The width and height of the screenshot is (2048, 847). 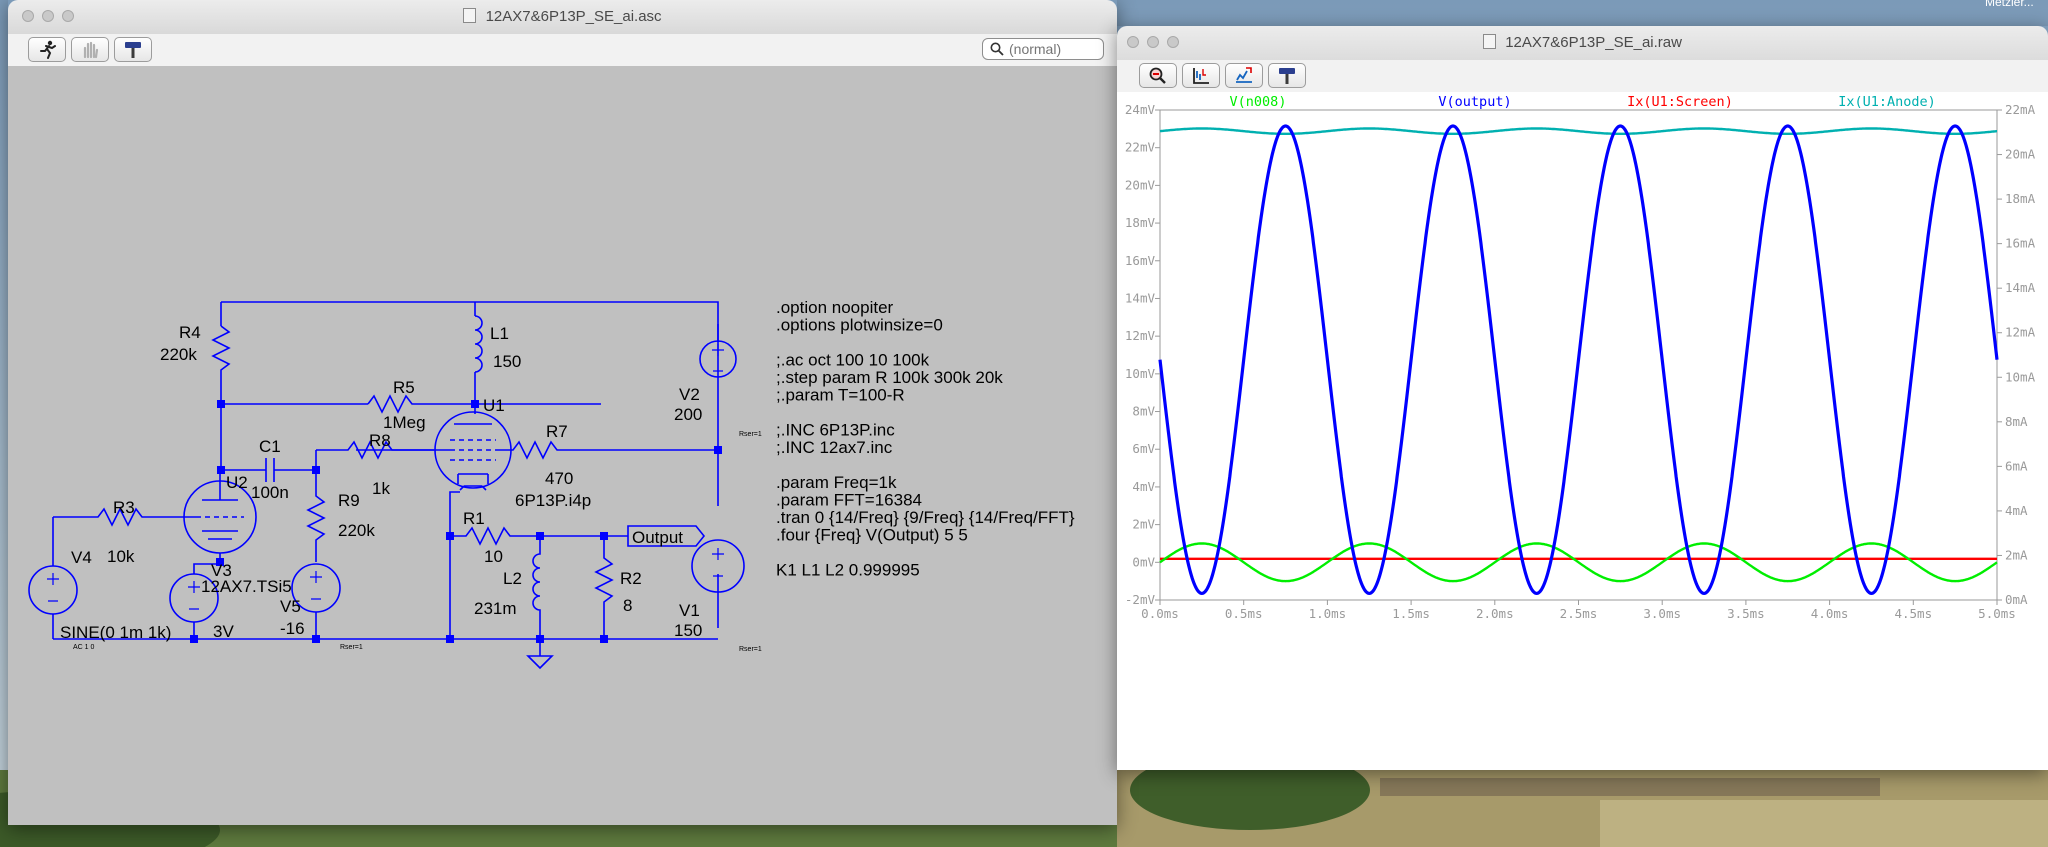 What do you see at coordinates (688, 414) in the screenshot?
I see `v2-value: 200` at bounding box center [688, 414].